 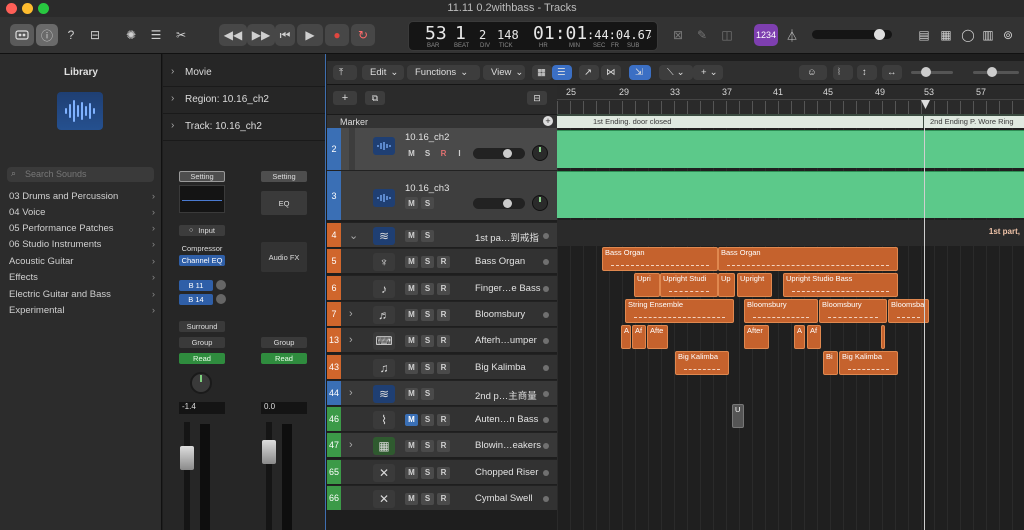 I want to click on track-header: 4 ⌄ ≋ M S 1st pa…到戒指, so click(x=442, y=234).